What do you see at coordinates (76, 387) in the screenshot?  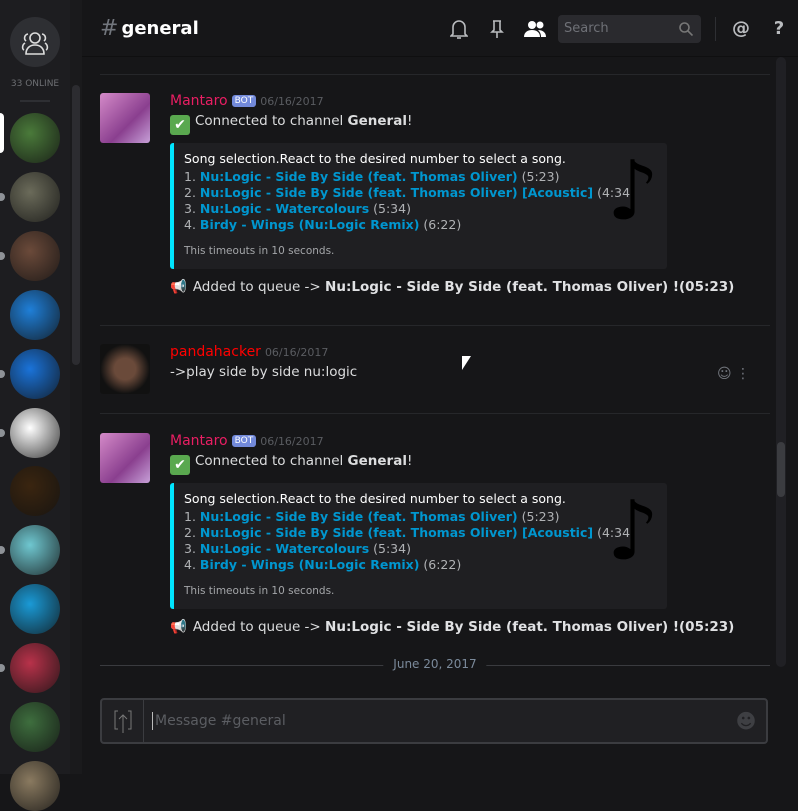 I see `server-scrollbar` at bounding box center [76, 387].